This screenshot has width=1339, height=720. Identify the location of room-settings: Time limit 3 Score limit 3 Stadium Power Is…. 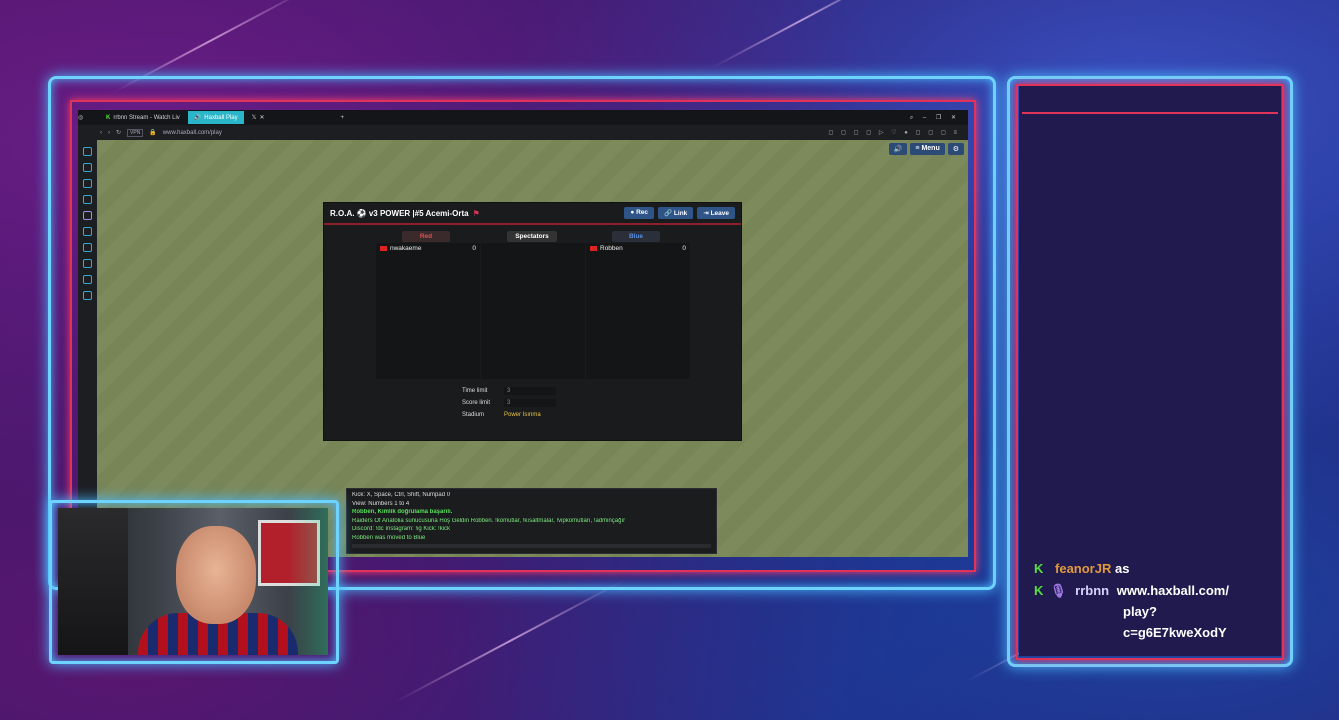
(509, 403).